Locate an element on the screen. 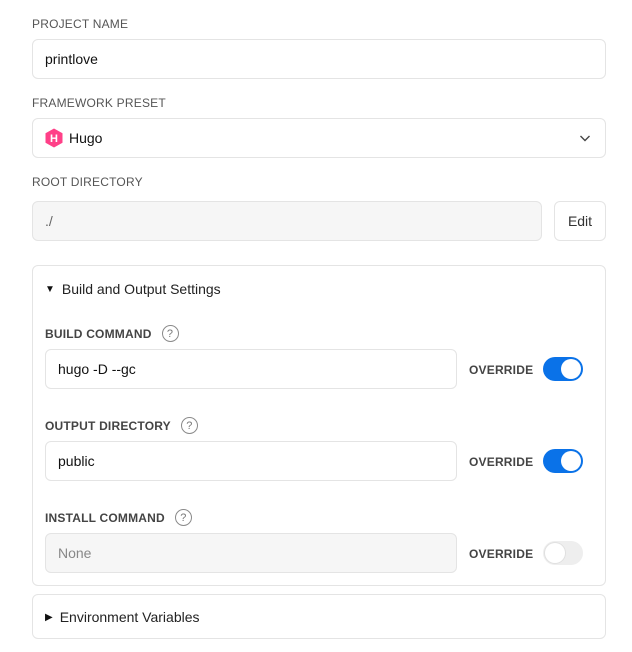 The image size is (632, 652). hugo-logo-icon: H is located at coordinates (54, 138).